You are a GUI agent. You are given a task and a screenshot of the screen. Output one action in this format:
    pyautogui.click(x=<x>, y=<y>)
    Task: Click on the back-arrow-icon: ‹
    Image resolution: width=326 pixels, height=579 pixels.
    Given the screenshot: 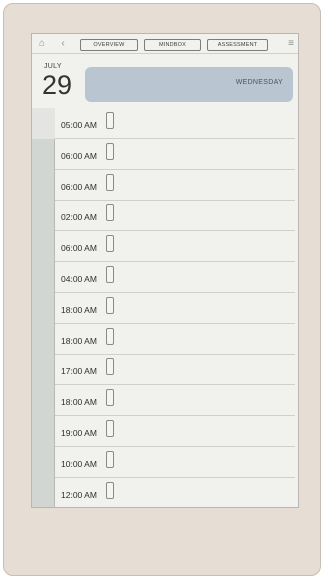 What is the action you would take?
    pyautogui.click(x=63, y=44)
    